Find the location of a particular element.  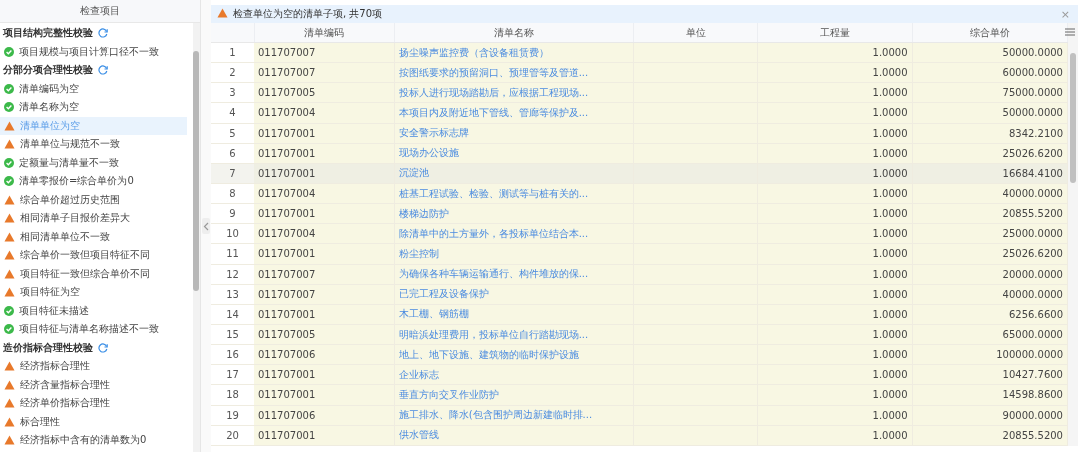

group-title: 项目结构完整性校验 is located at coordinates (48, 33).